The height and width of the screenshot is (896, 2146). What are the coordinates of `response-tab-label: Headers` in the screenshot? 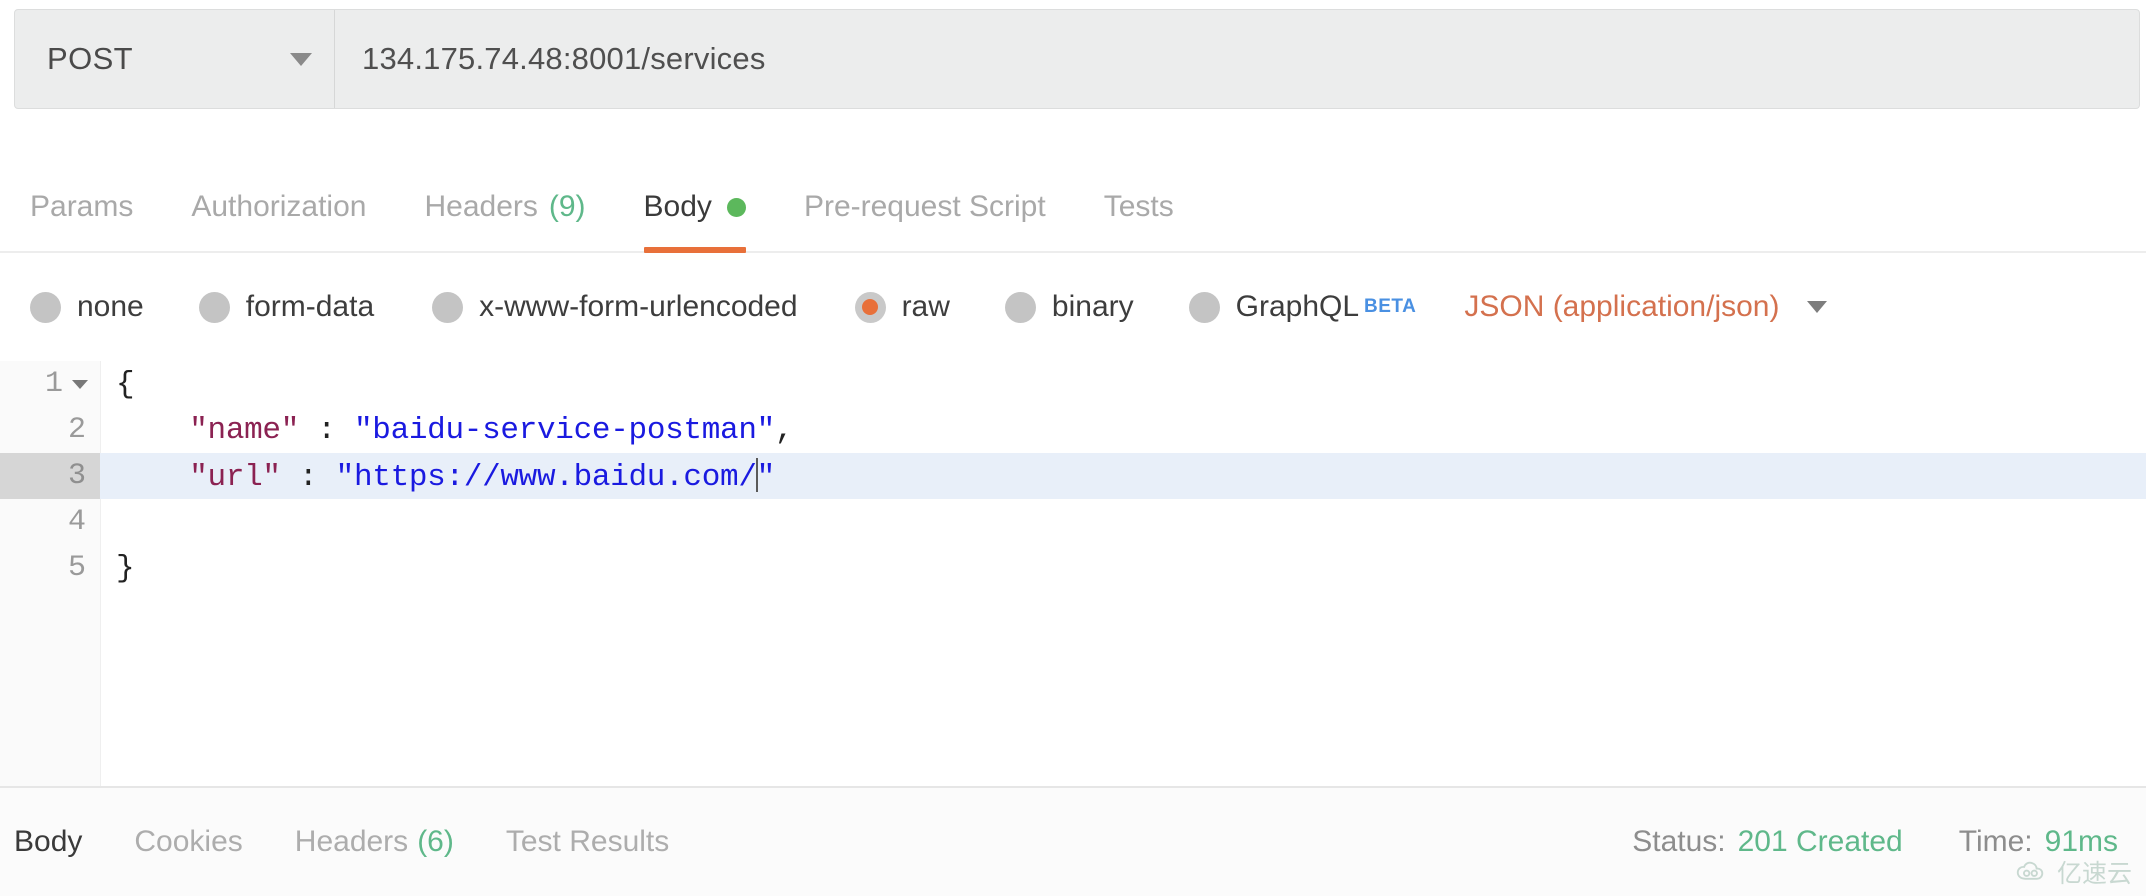 It's located at (351, 841).